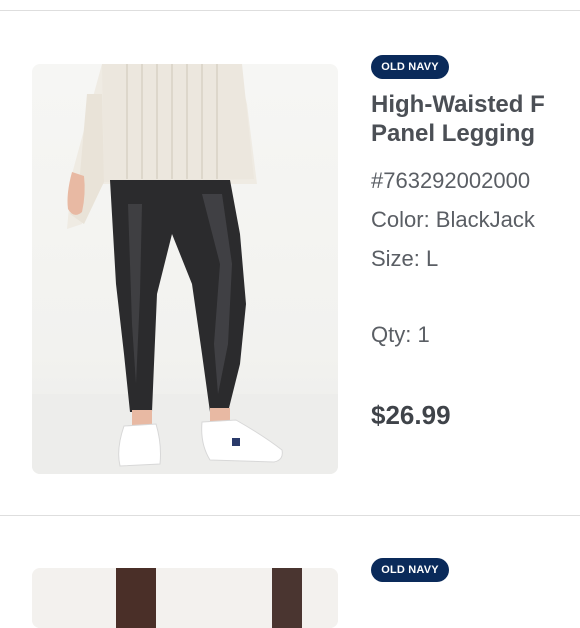 Image resolution: width=580 pixels, height=628 pixels. Describe the element at coordinates (458, 104) in the screenshot. I see `product-title-line: High-Waisted F` at that location.